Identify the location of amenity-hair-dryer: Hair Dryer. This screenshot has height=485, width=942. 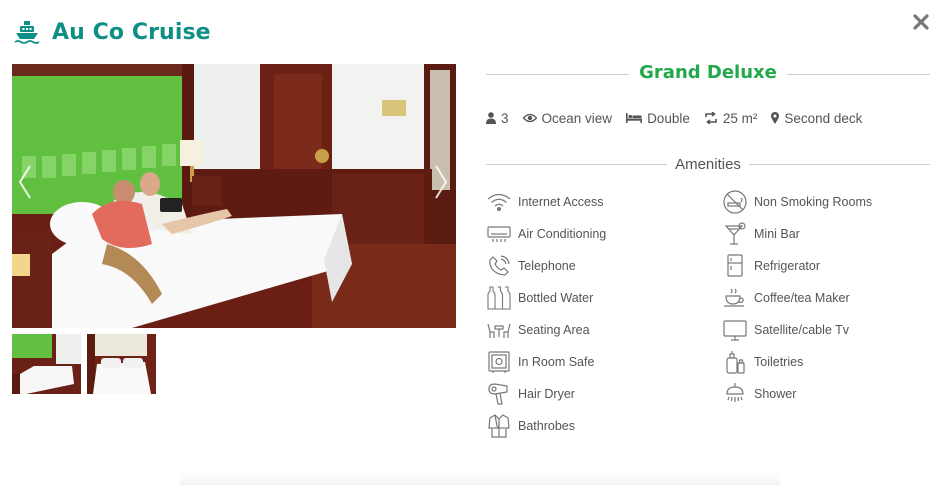
(530, 394).